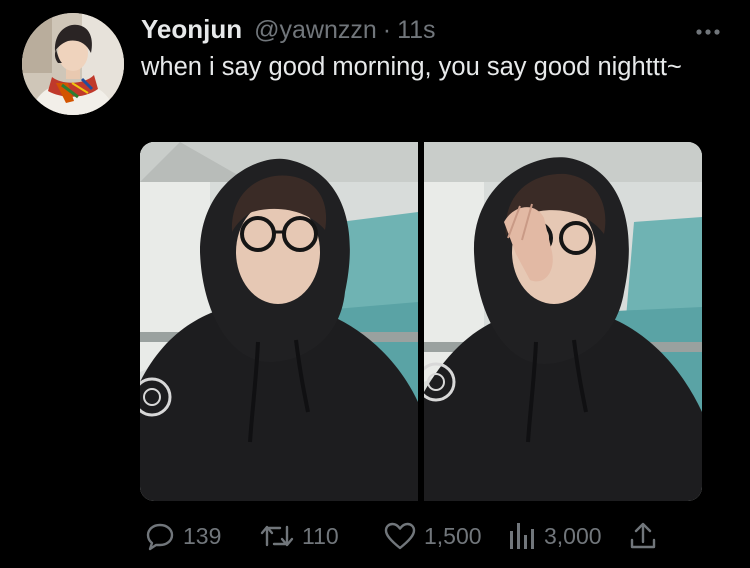  I want to click on views-button: 3,000, so click(555, 536).